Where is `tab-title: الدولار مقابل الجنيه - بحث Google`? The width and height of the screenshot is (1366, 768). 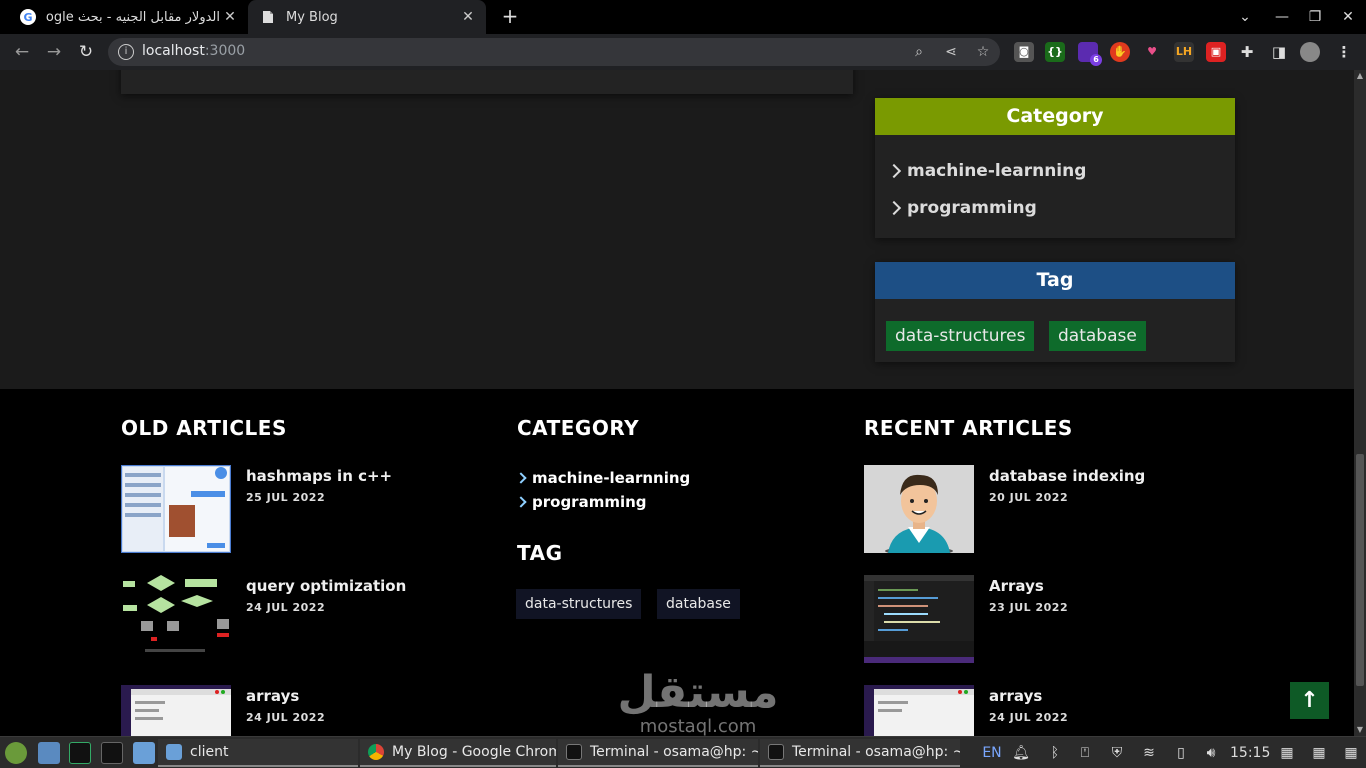
tab-title: الدولار مقابل الجنيه - بحث Google is located at coordinates (133, 17).